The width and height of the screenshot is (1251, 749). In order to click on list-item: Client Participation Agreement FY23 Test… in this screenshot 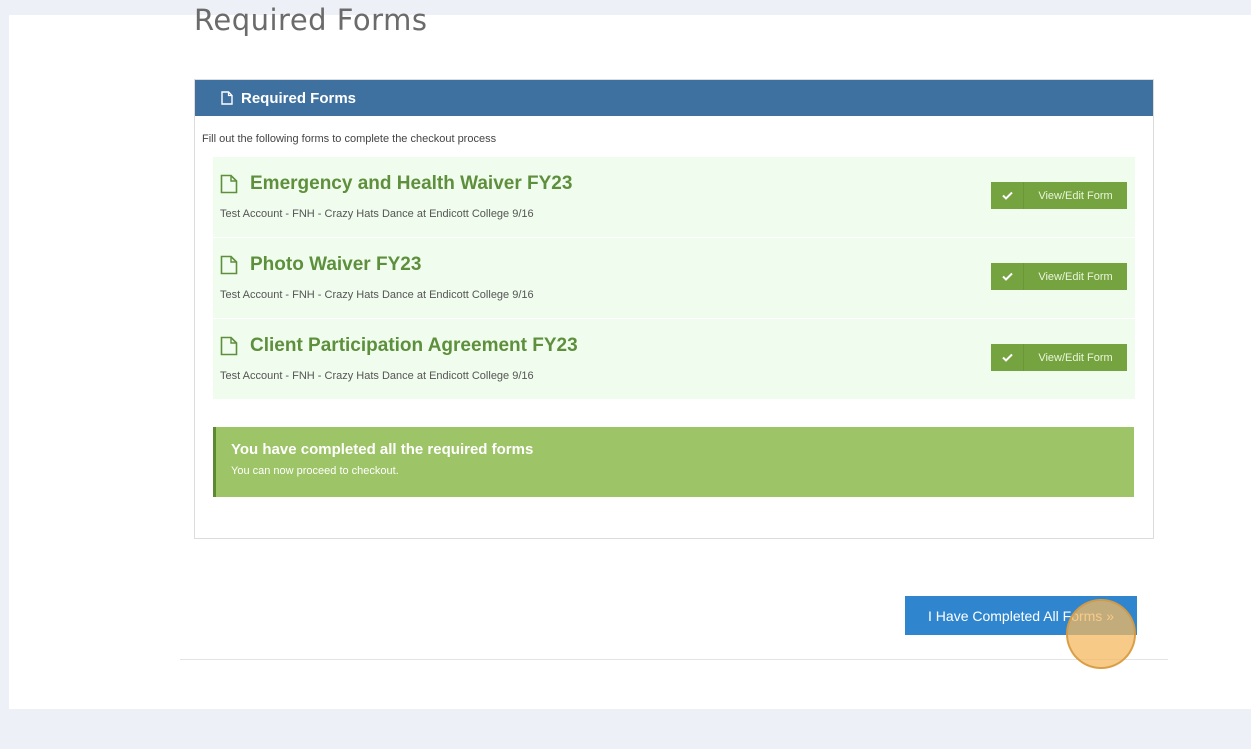, I will do `click(674, 359)`.